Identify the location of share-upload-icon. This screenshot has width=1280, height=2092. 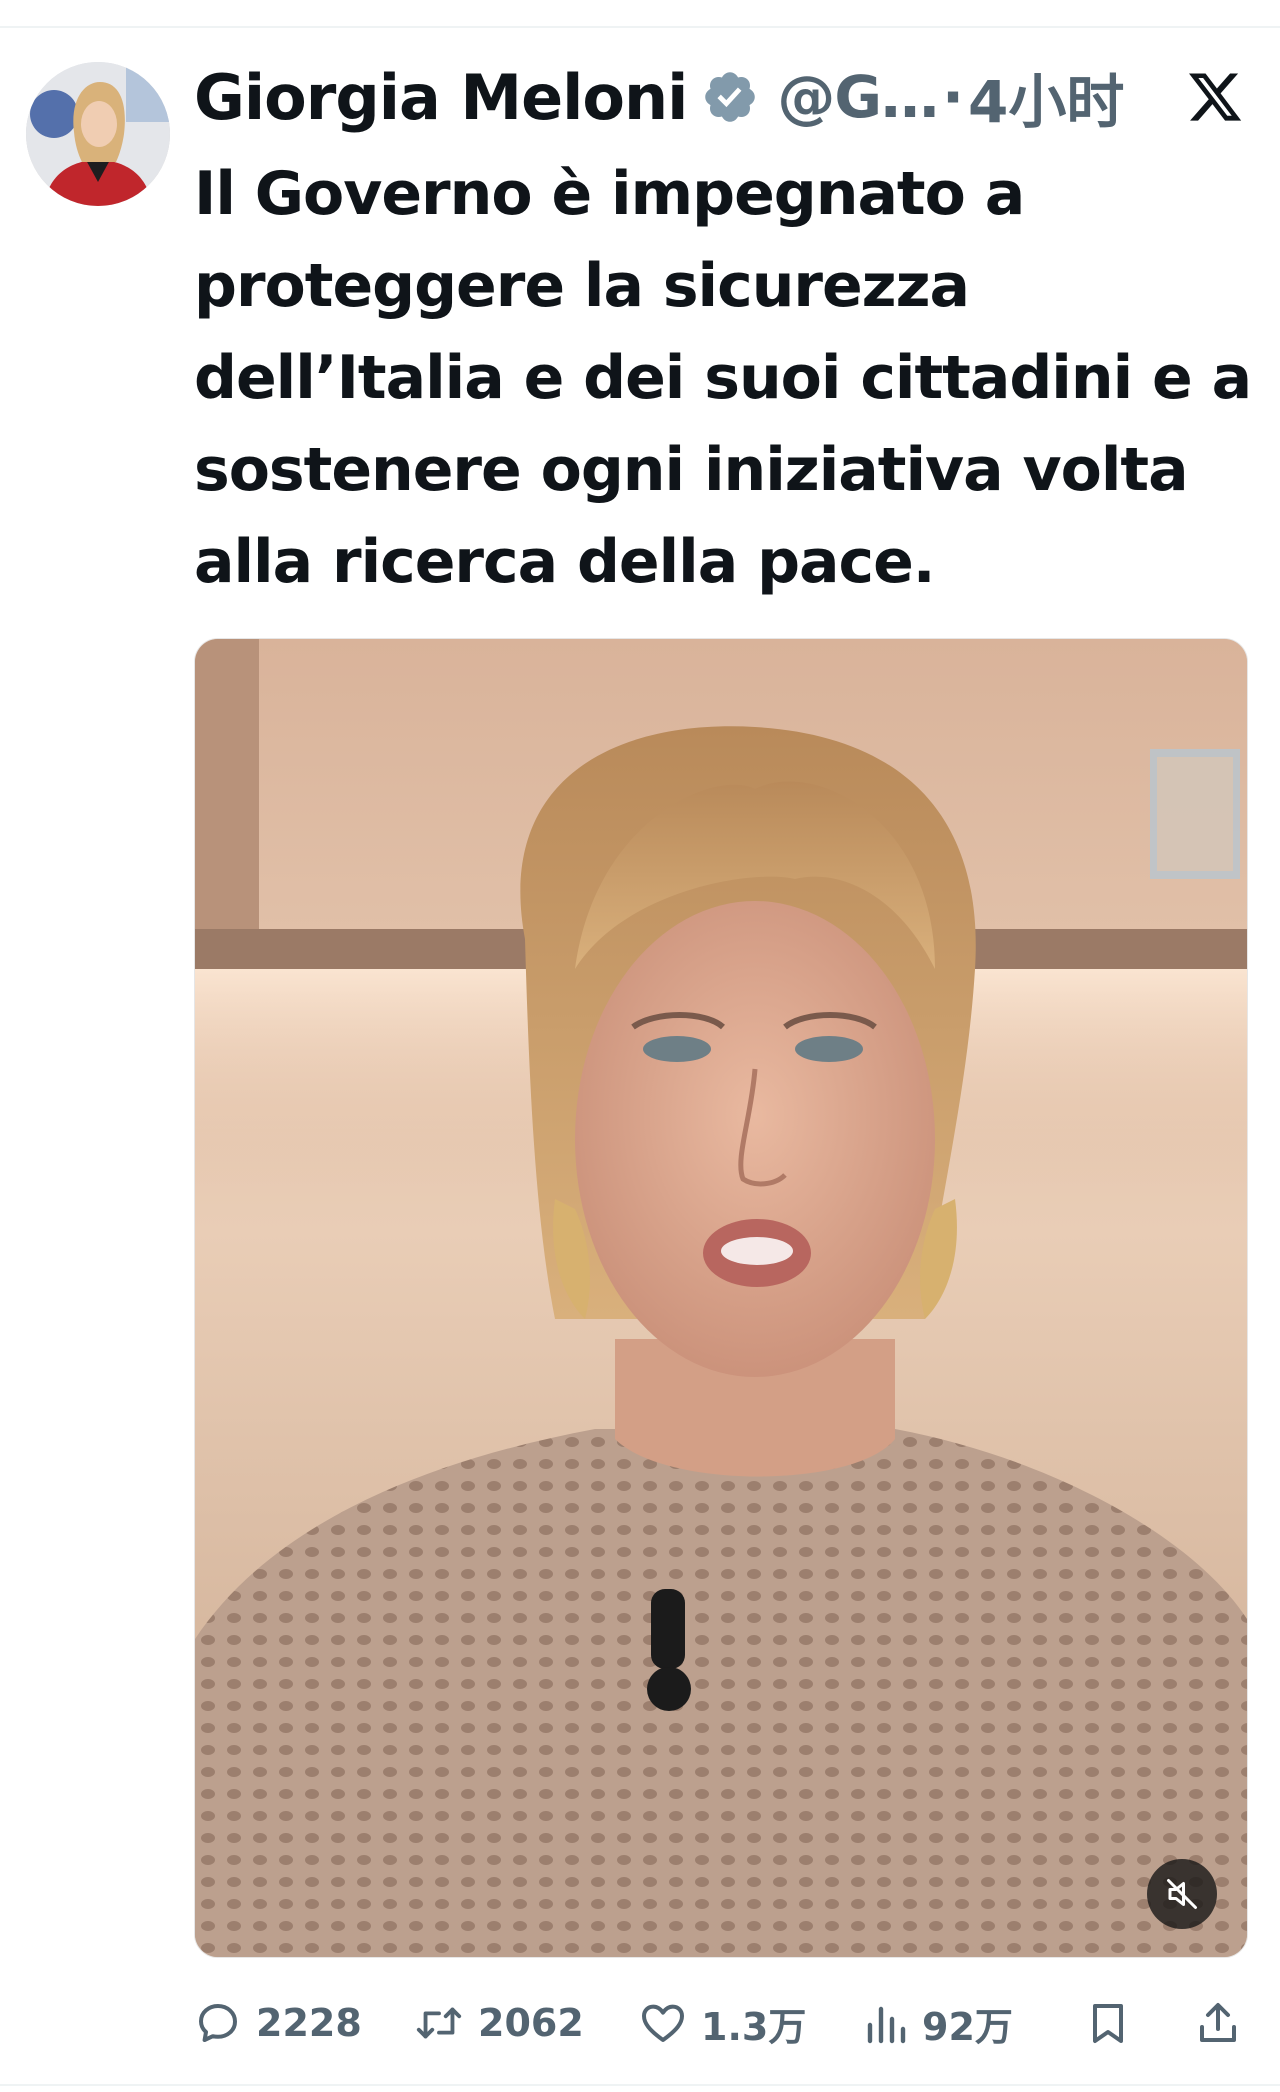
(1218, 2022).